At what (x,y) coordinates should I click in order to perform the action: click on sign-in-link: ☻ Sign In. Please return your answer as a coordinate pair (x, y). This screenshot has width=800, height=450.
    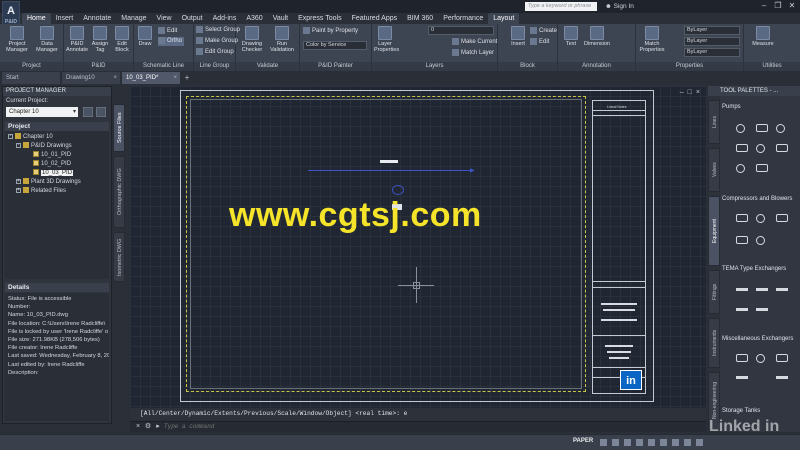
    Looking at the image, I should click on (619, 6).